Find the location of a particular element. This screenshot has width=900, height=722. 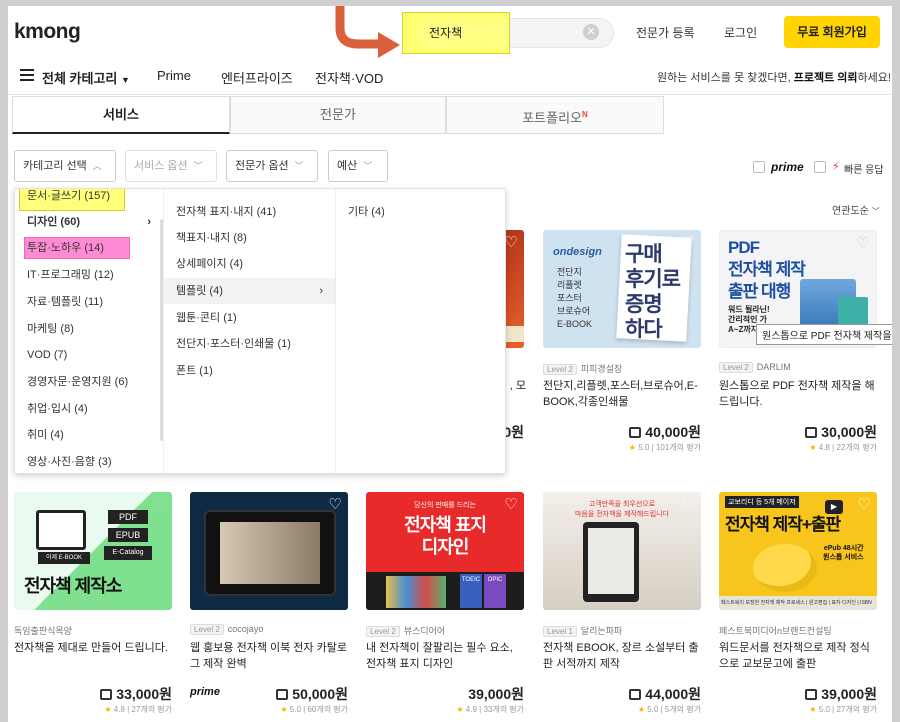

category-item-it: IT·프로그래밍 (12) is located at coordinates (89, 275).